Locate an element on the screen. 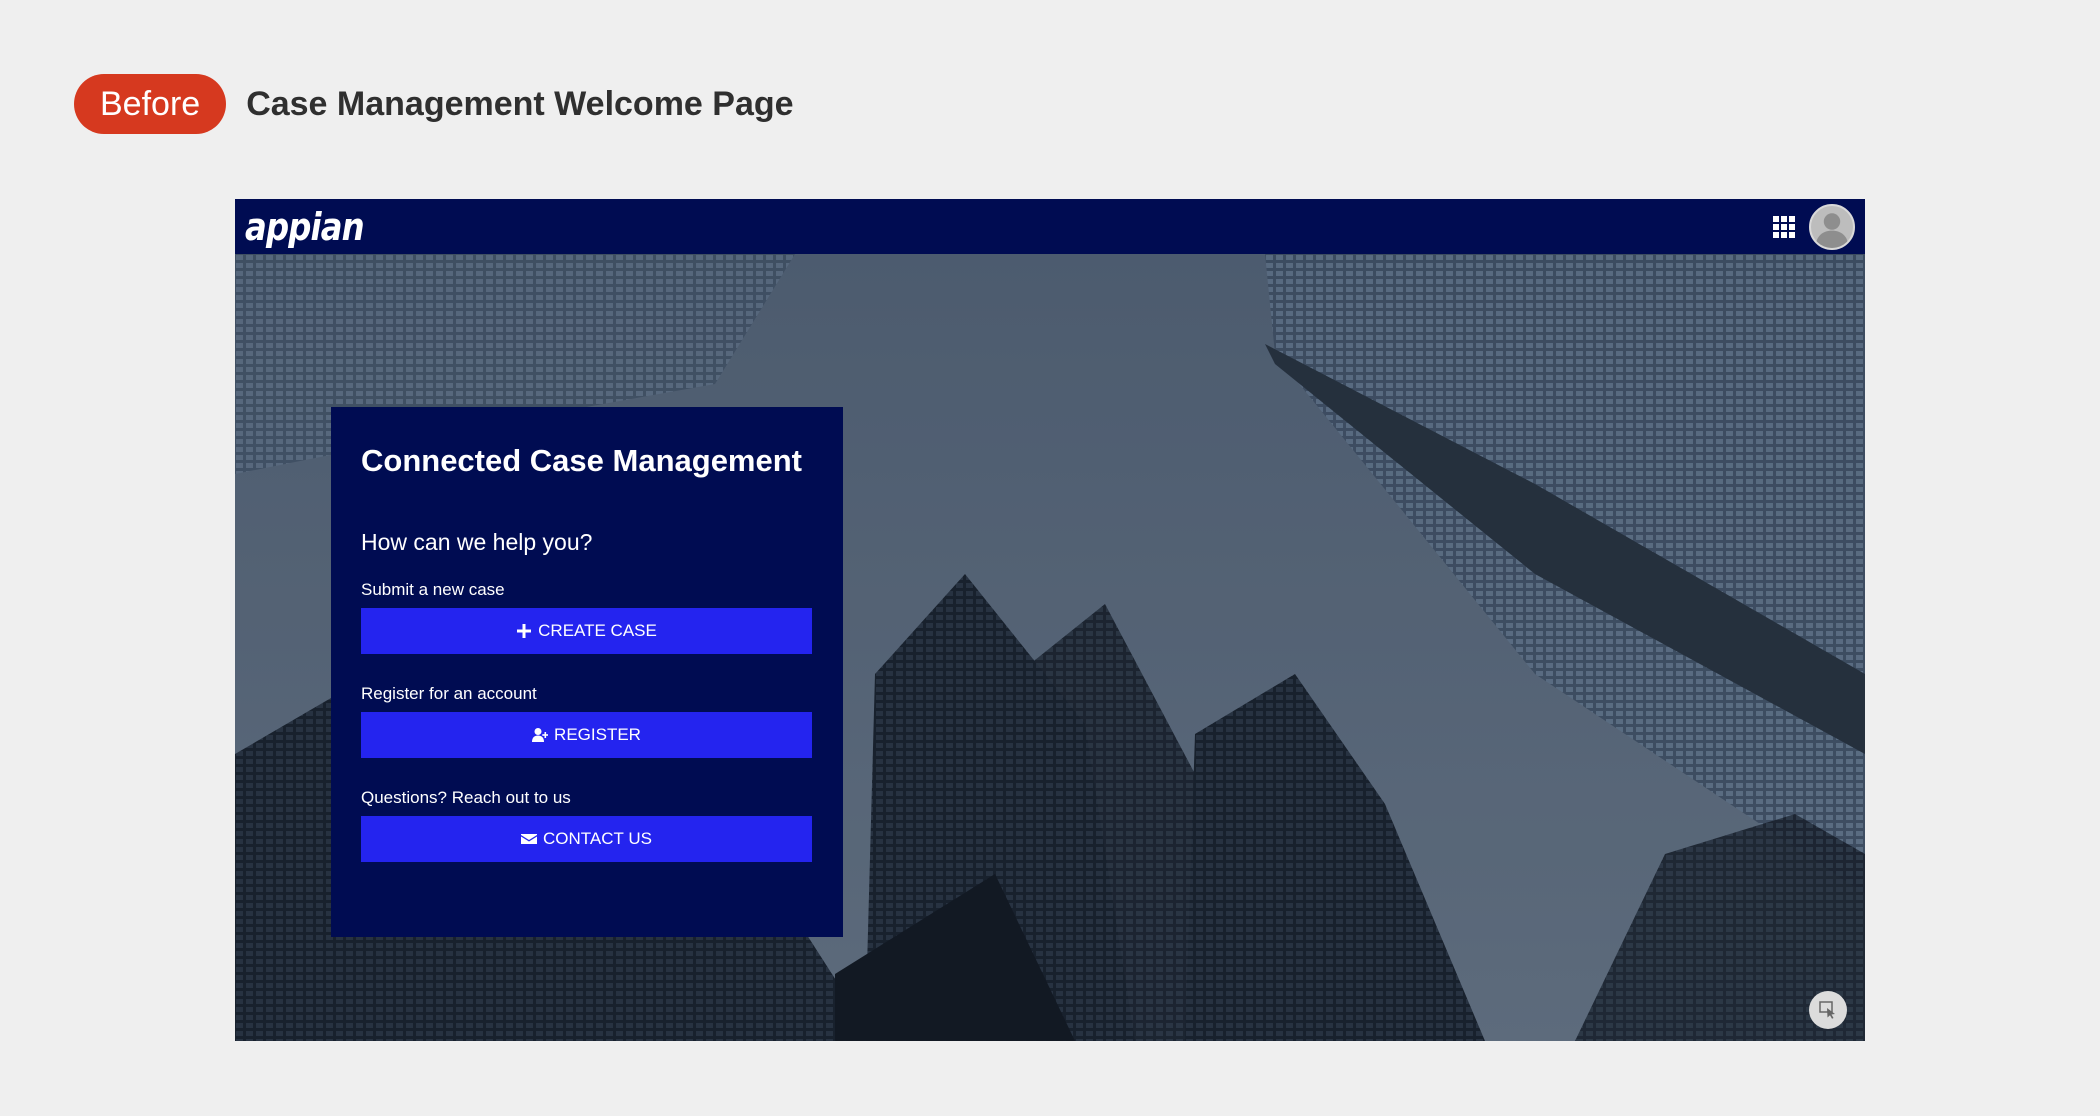 This screenshot has height=1116, width=2100. user-plus-icon is located at coordinates (540, 735).